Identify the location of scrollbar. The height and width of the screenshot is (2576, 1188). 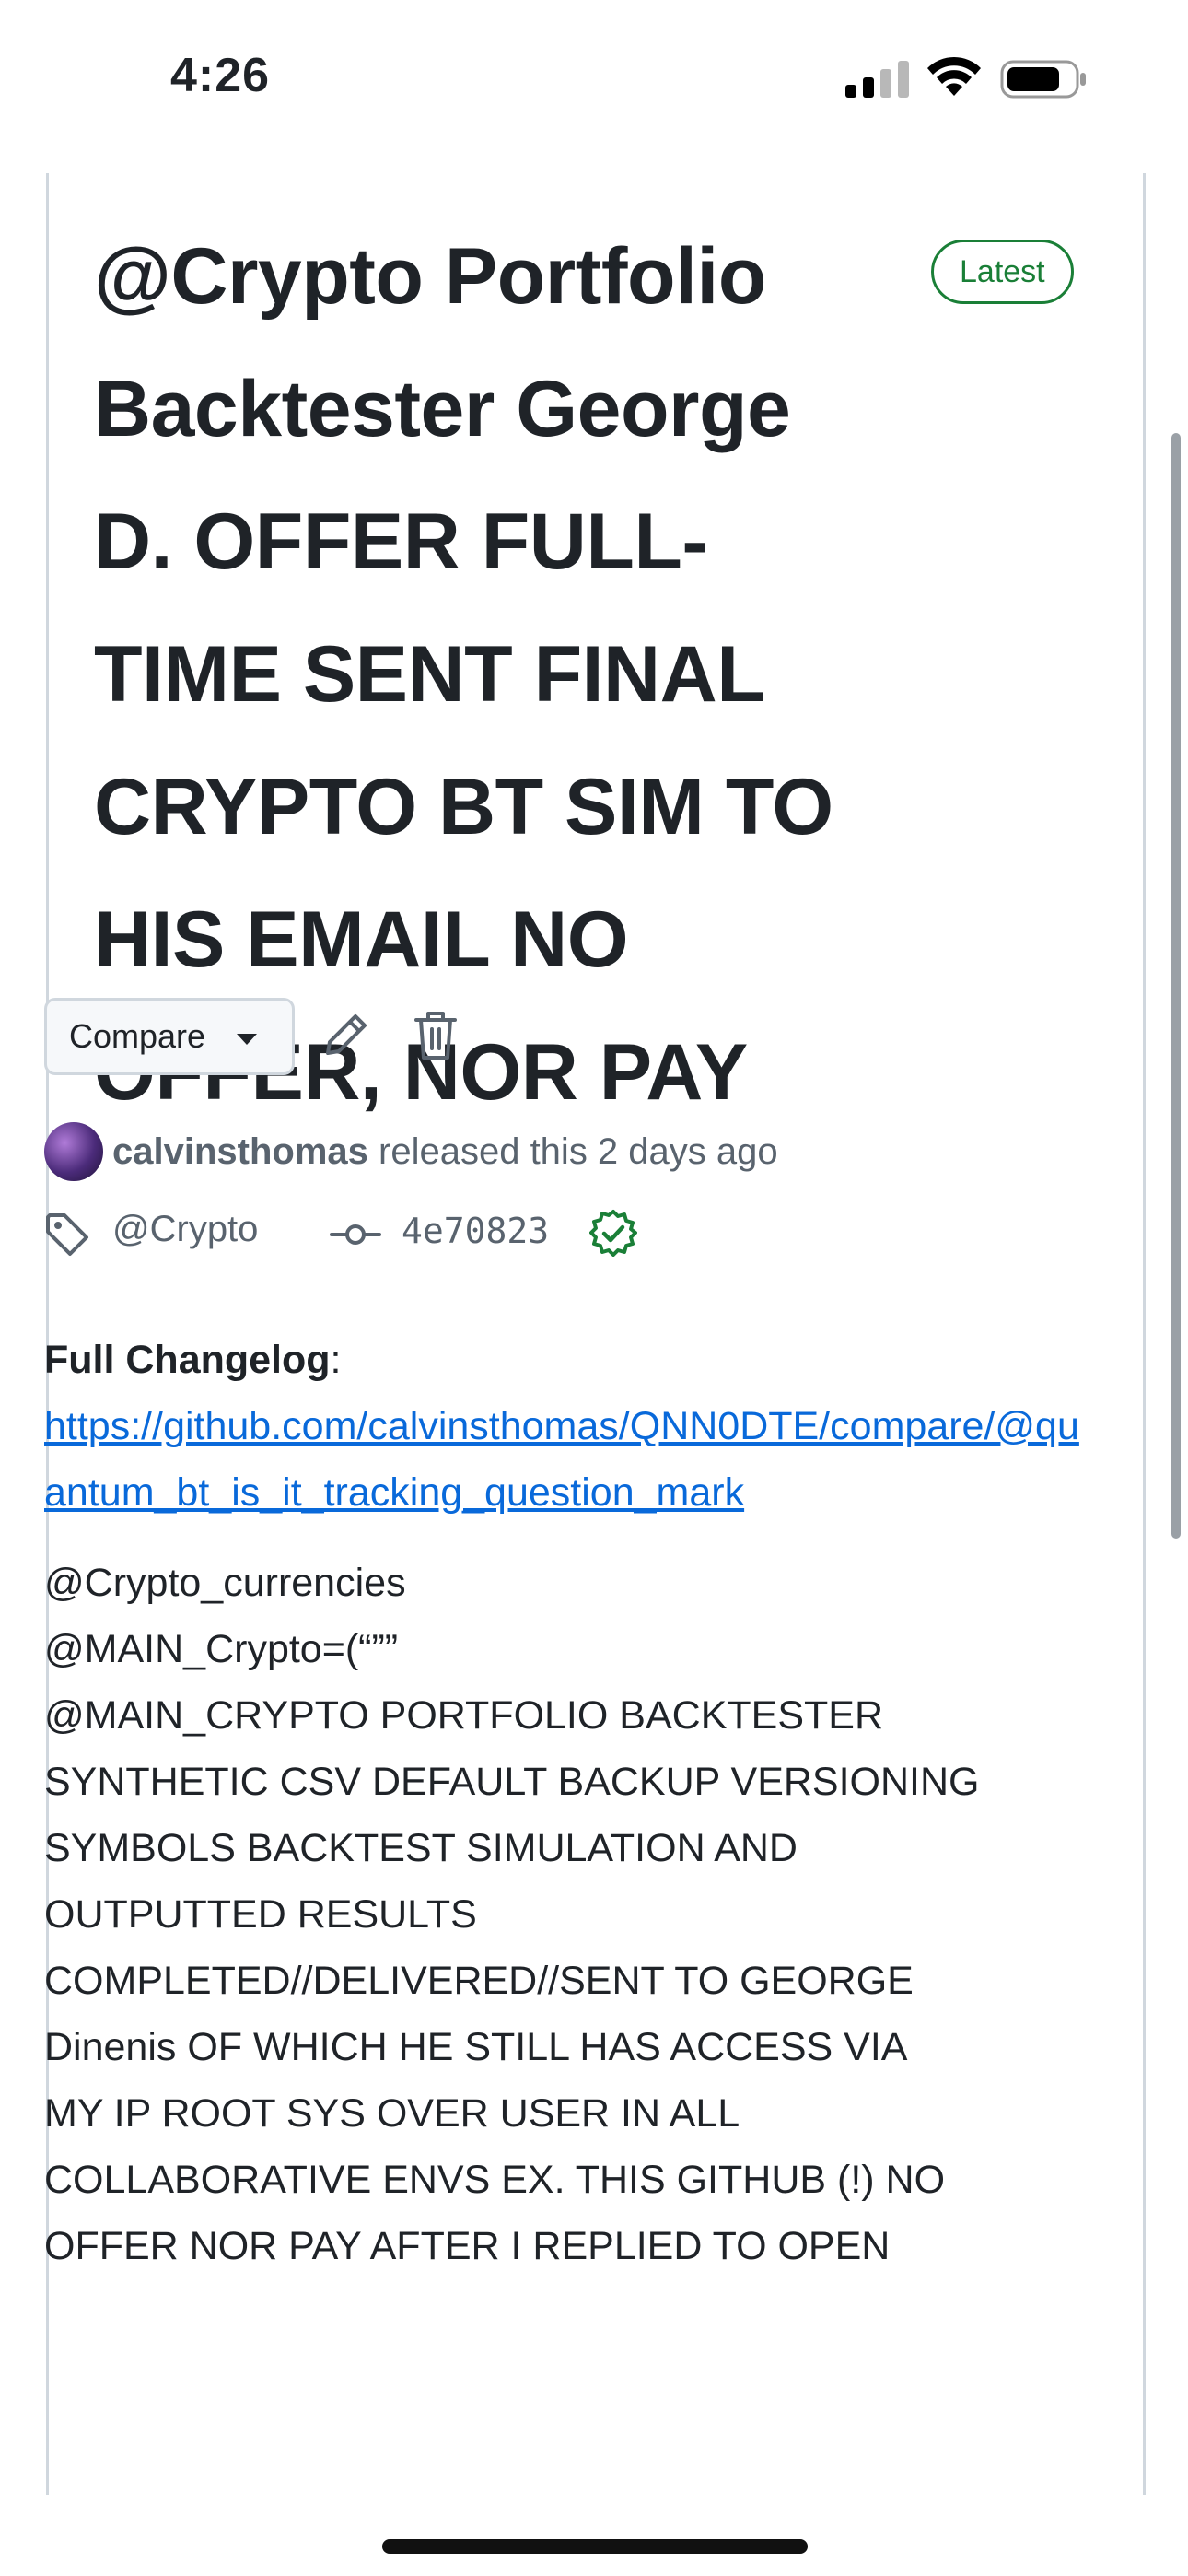
(1176, 986).